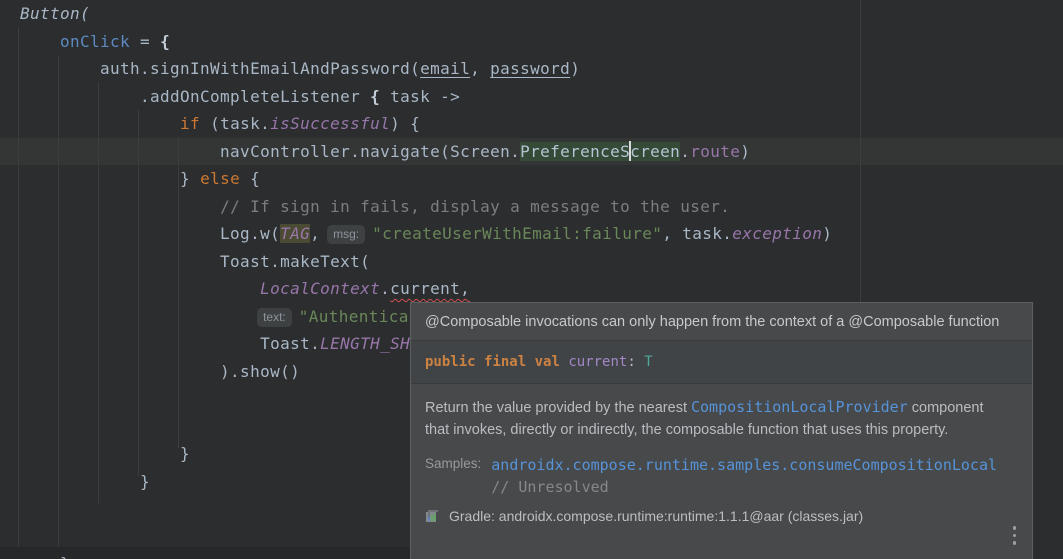 This screenshot has width=1063, height=559. Describe the element at coordinates (550, 487) in the screenshot. I see `unresolved-comment: // Unresolved` at that location.